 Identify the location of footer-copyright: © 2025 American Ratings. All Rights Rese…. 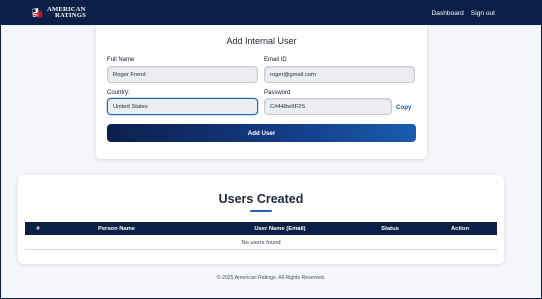
(271, 278).